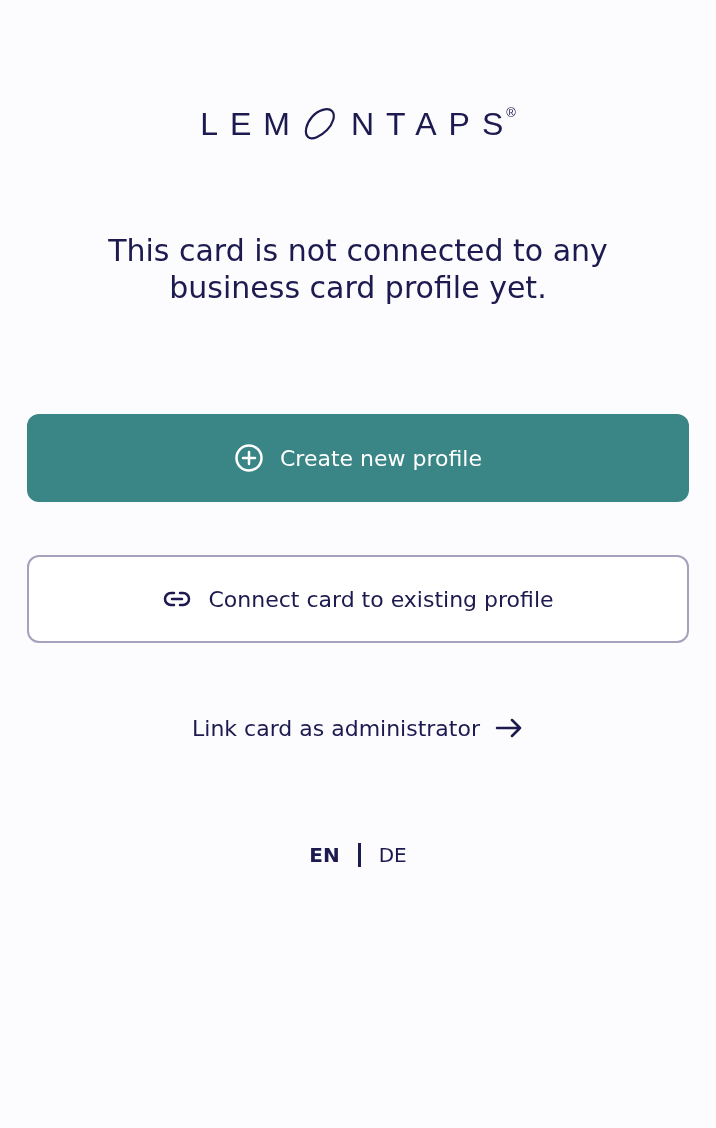  I want to click on status-message: This card is not connected to any business card profile yet., so click(358, 269).